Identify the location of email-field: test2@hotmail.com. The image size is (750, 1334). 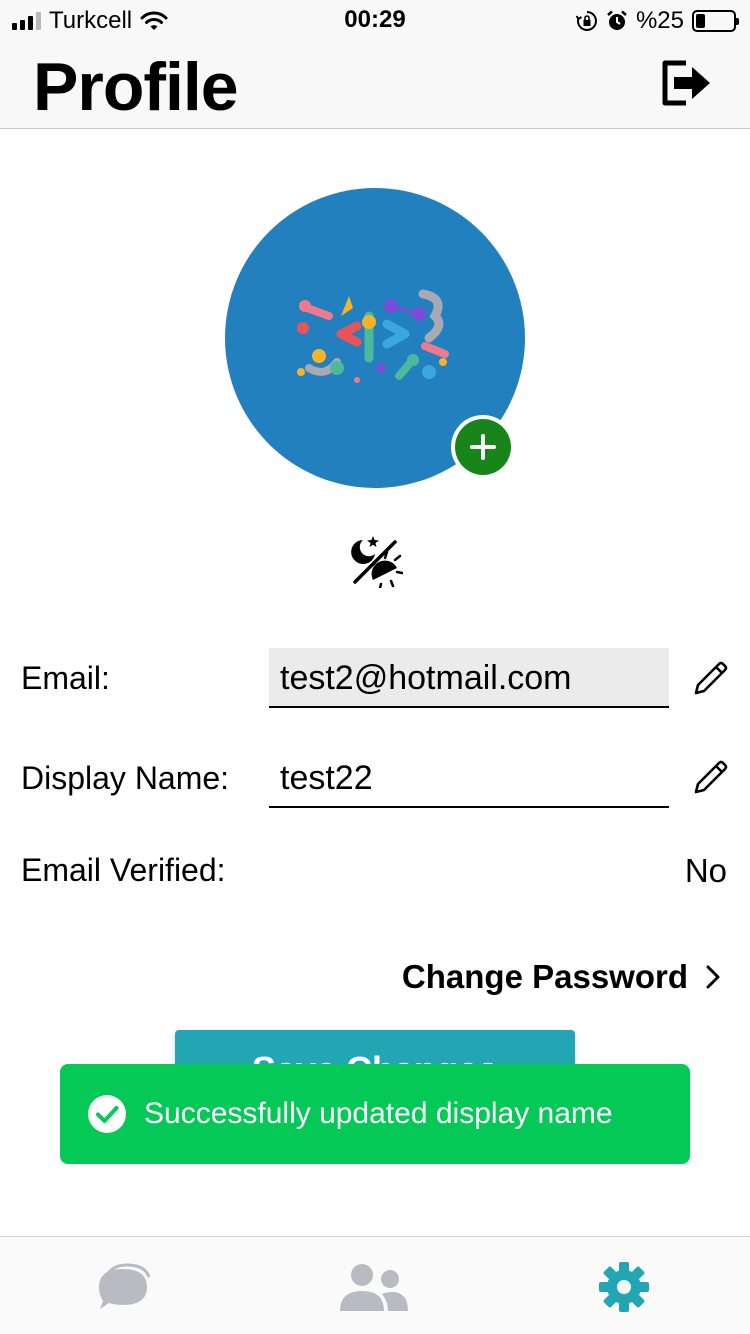
(469, 678).